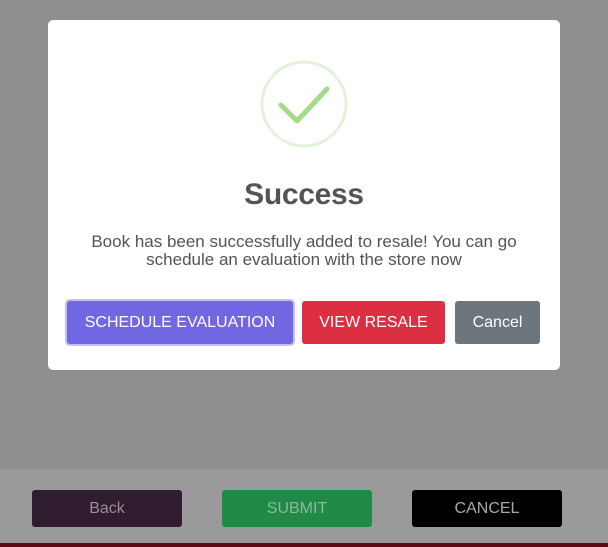 This screenshot has height=547, width=608. I want to click on dialog-title: Success, so click(304, 194).